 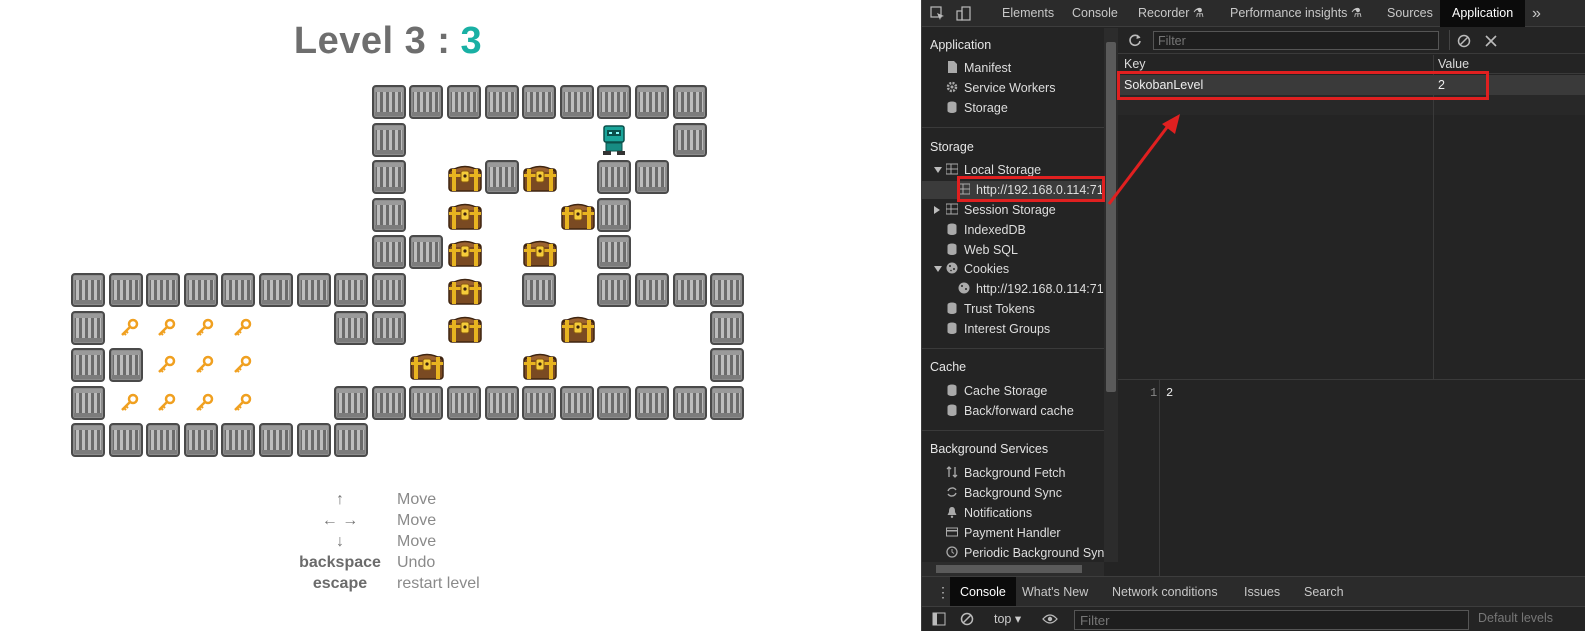 What do you see at coordinates (938, 14) in the screenshot?
I see `inspect-element-icon` at bounding box center [938, 14].